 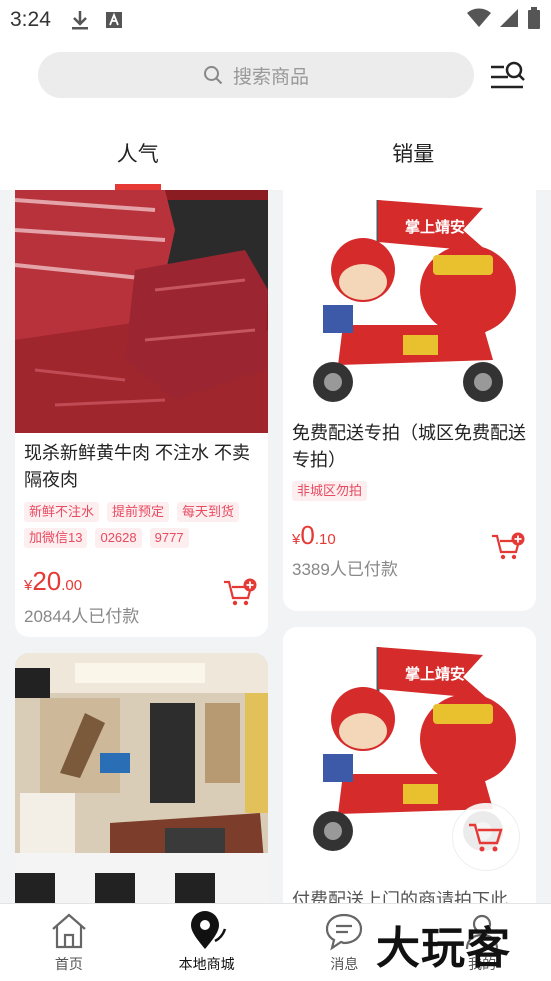 I want to click on search-icon, so click(x=213, y=75).